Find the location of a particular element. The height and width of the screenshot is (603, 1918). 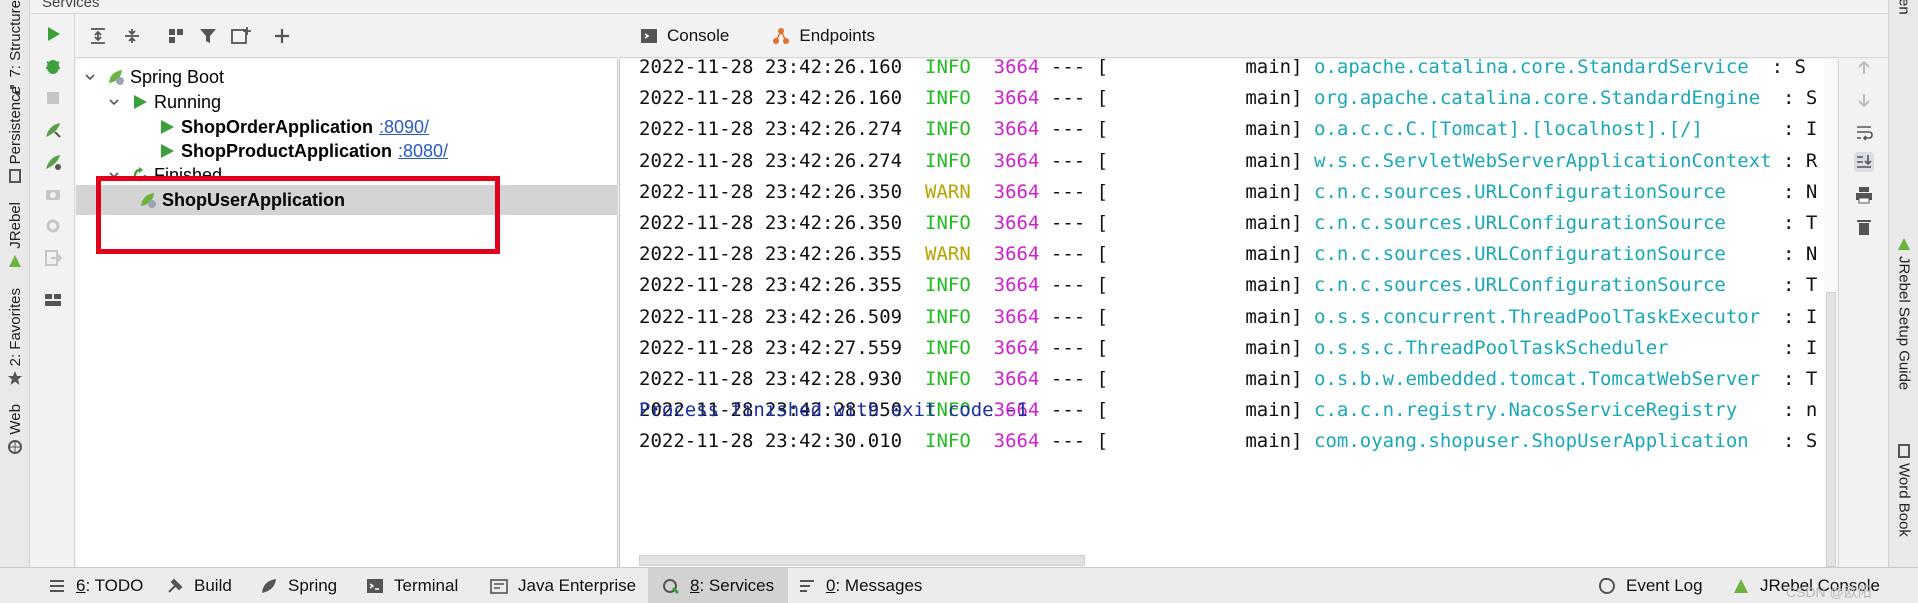

structure-tab: 7: Structure is located at coordinates (15, 49).